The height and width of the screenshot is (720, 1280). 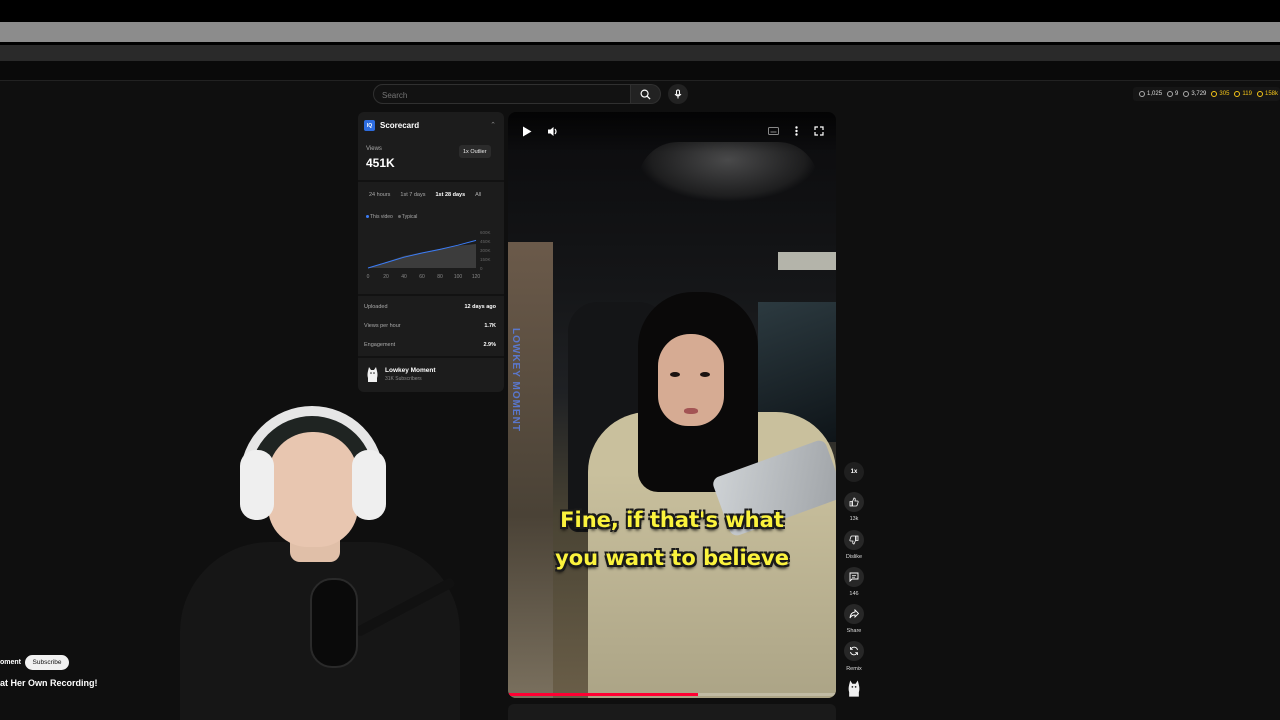 What do you see at coordinates (382, 326) in the screenshot?
I see `views-per-hour-label: Views per hour` at bounding box center [382, 326].